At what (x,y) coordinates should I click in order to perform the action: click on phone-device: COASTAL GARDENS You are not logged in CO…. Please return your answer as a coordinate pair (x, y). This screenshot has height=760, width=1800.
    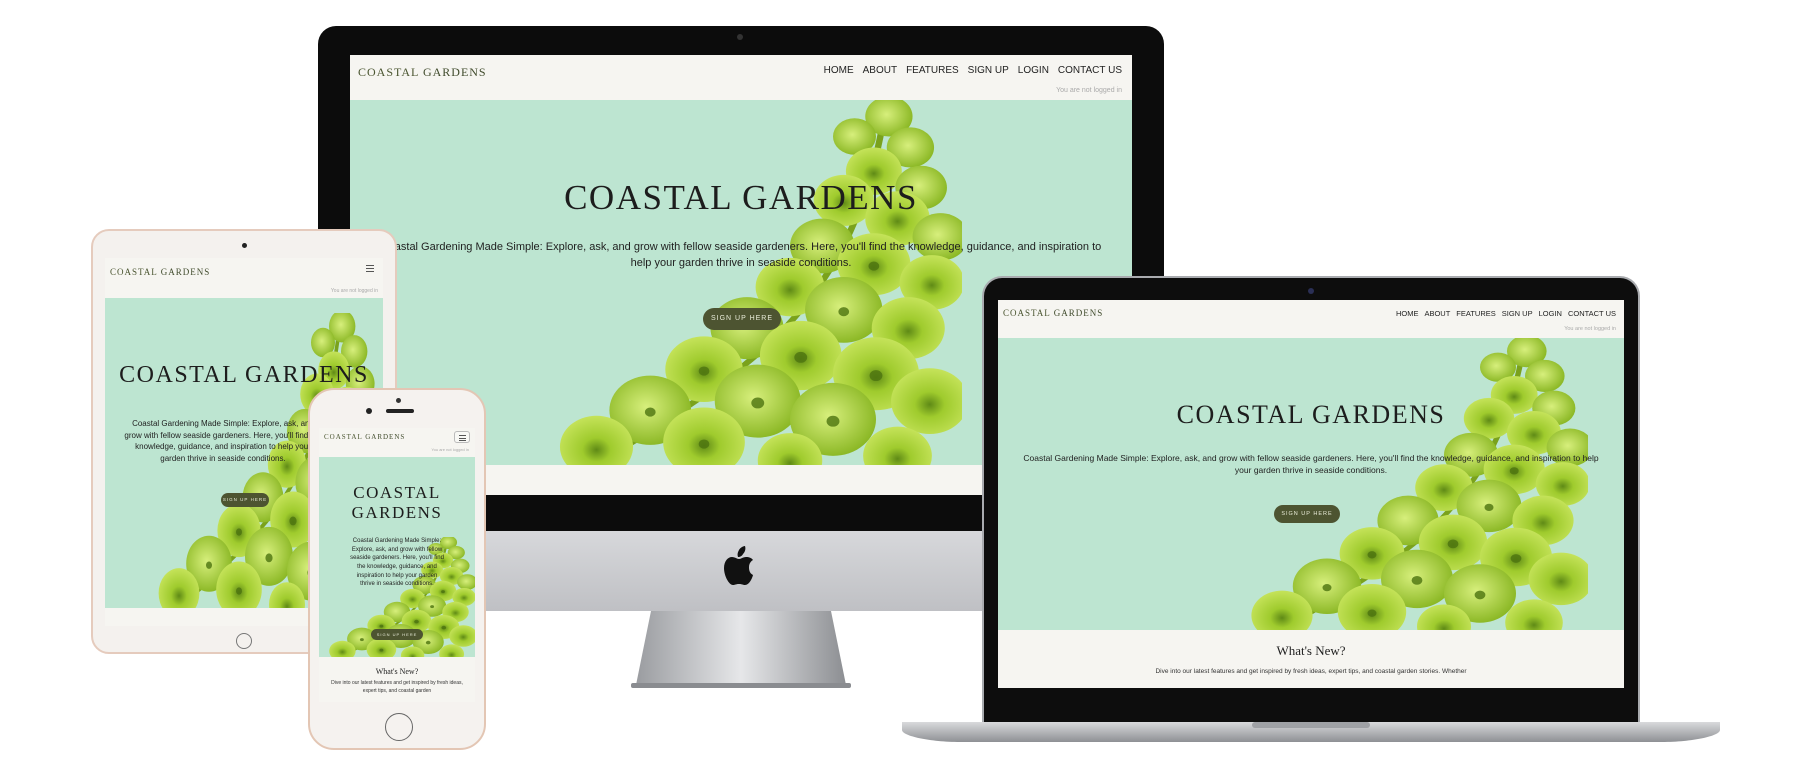
    Looking at the image, I should click on (397, 569).